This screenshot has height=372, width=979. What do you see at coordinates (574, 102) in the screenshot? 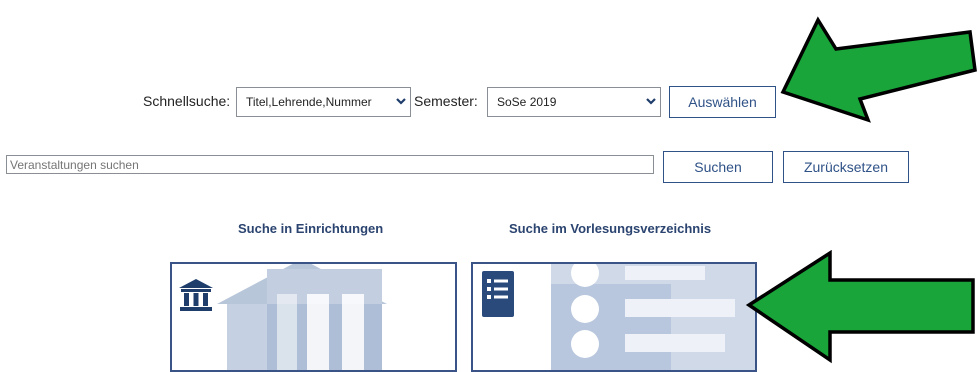
I see `semester-select: SoSe 2019` at bounding box center [574, 102].